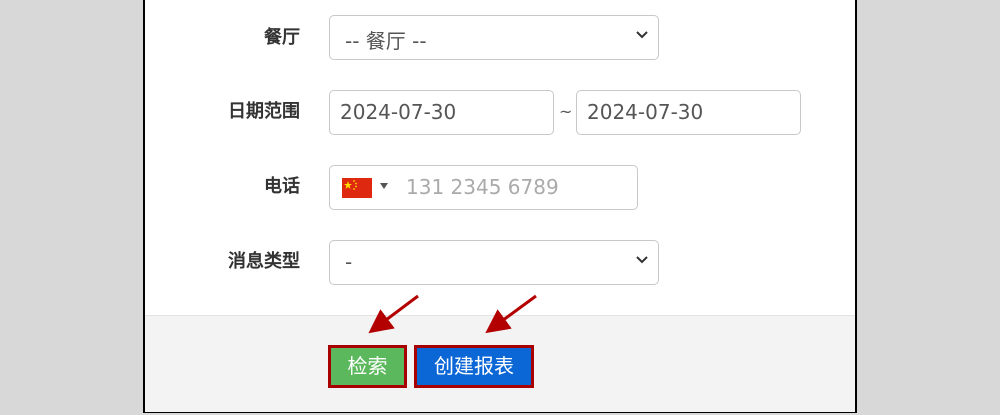  I want to click on date-range-label: 日期范围, so click(264, 111).